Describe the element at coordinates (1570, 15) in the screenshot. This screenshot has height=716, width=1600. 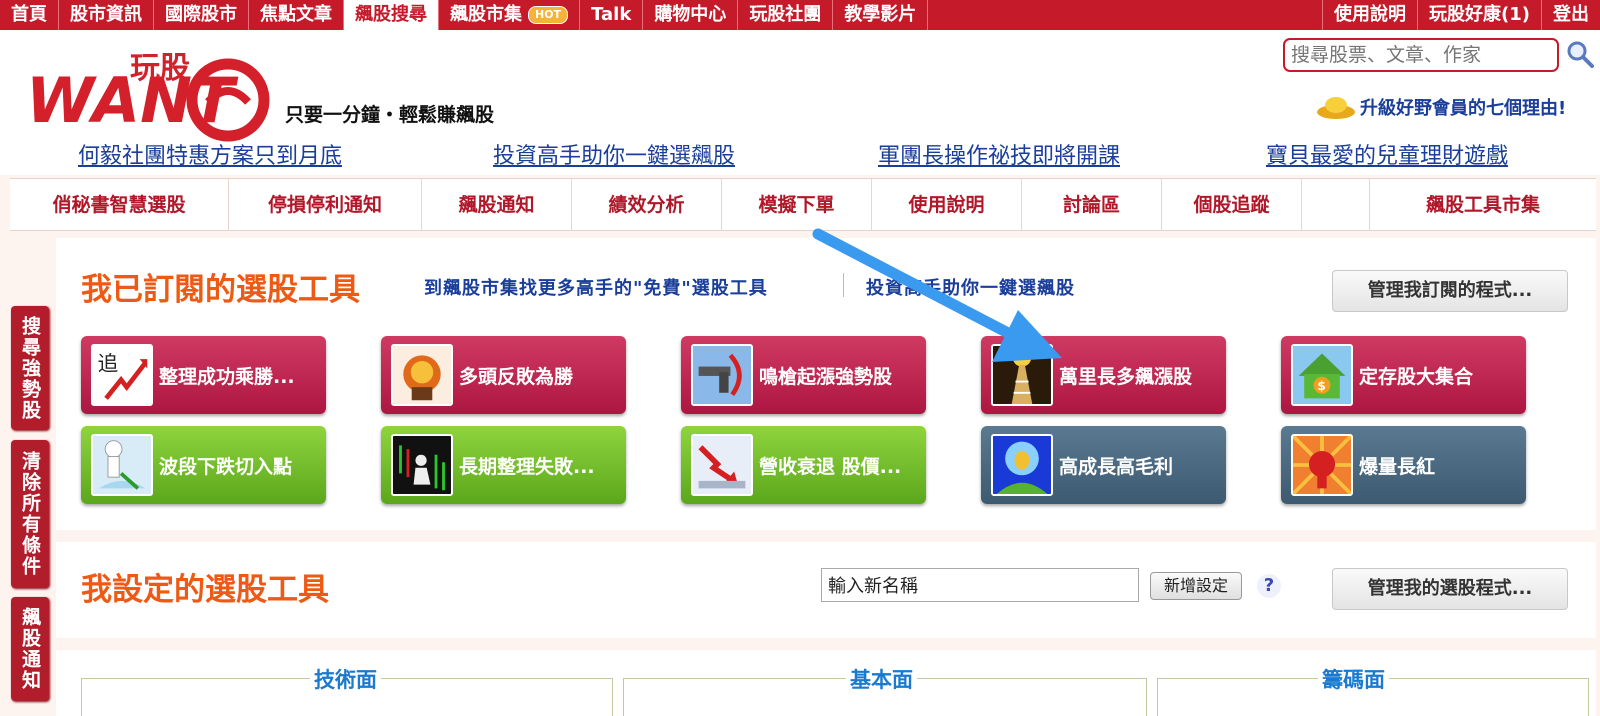
I see `nav-logout: 登出` at that location.